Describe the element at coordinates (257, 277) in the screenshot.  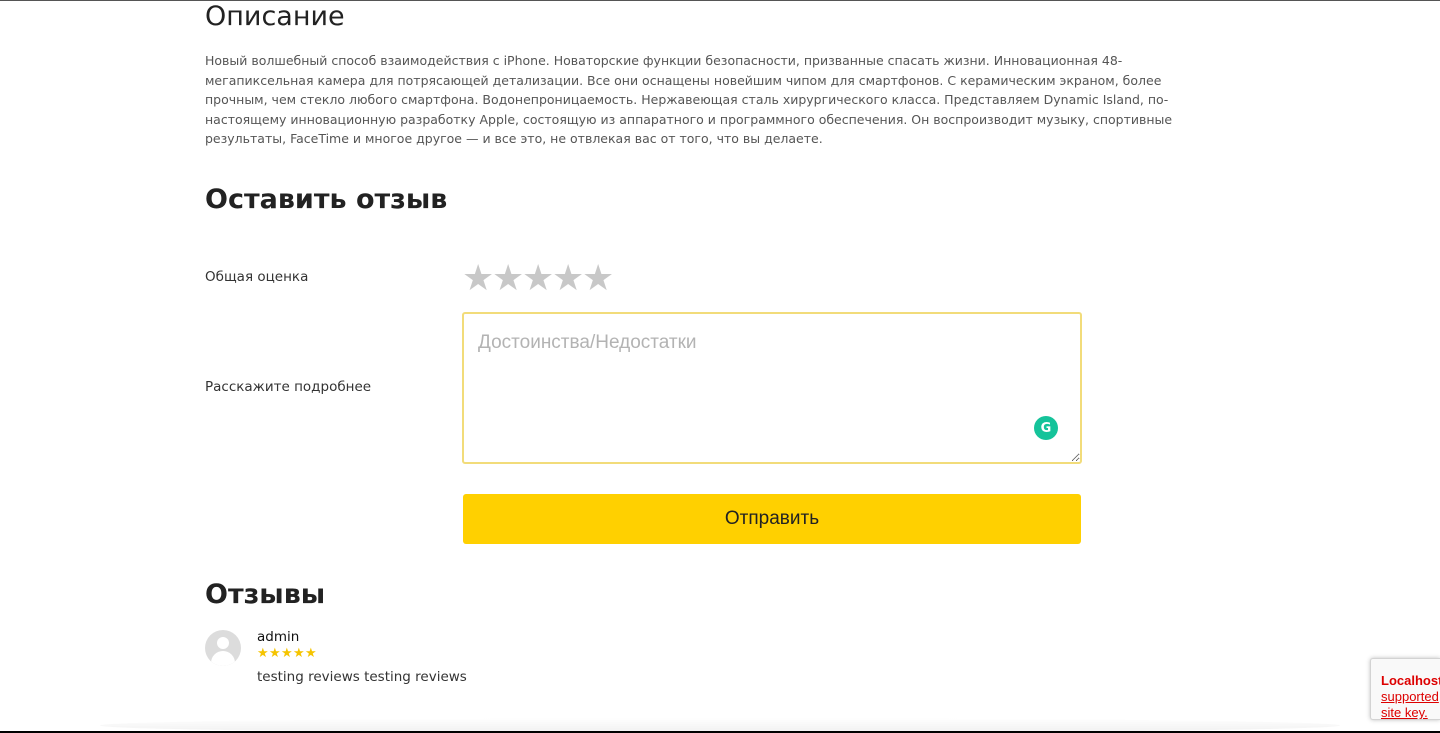
I see `rating-label: Общая оценка` at that location.